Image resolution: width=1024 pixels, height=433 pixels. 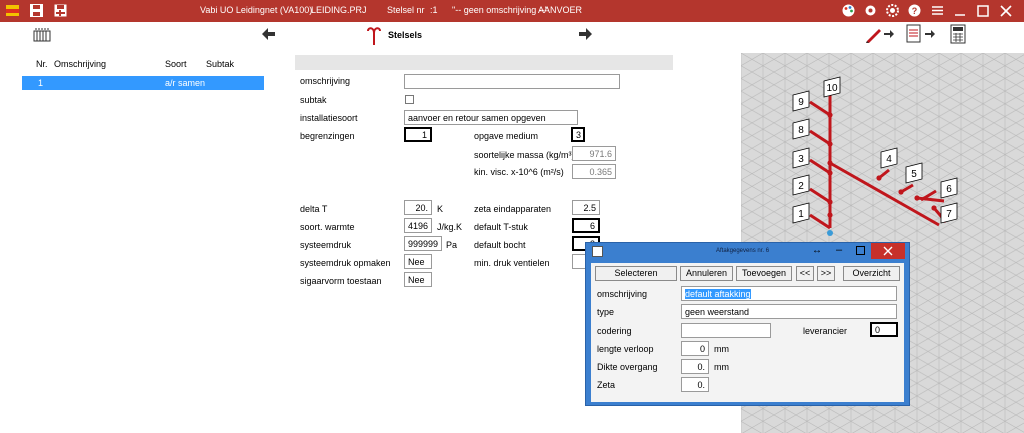 I want to click on dialog-title-bar: Aftakgegevens nr. 6 ↔ –, so click(x=747, y=252).